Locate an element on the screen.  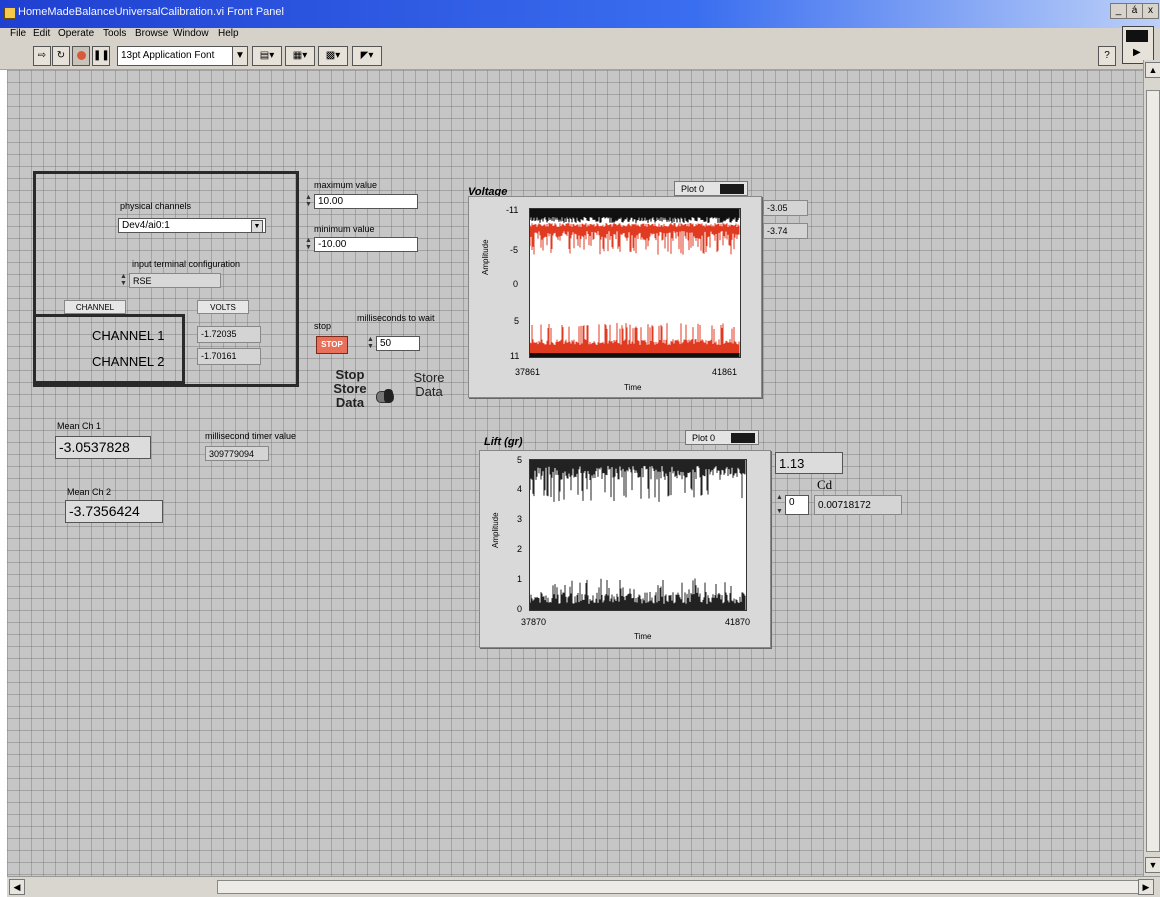
voltage-plot-legend: Plot 0 is located at coordinates (711, 188).